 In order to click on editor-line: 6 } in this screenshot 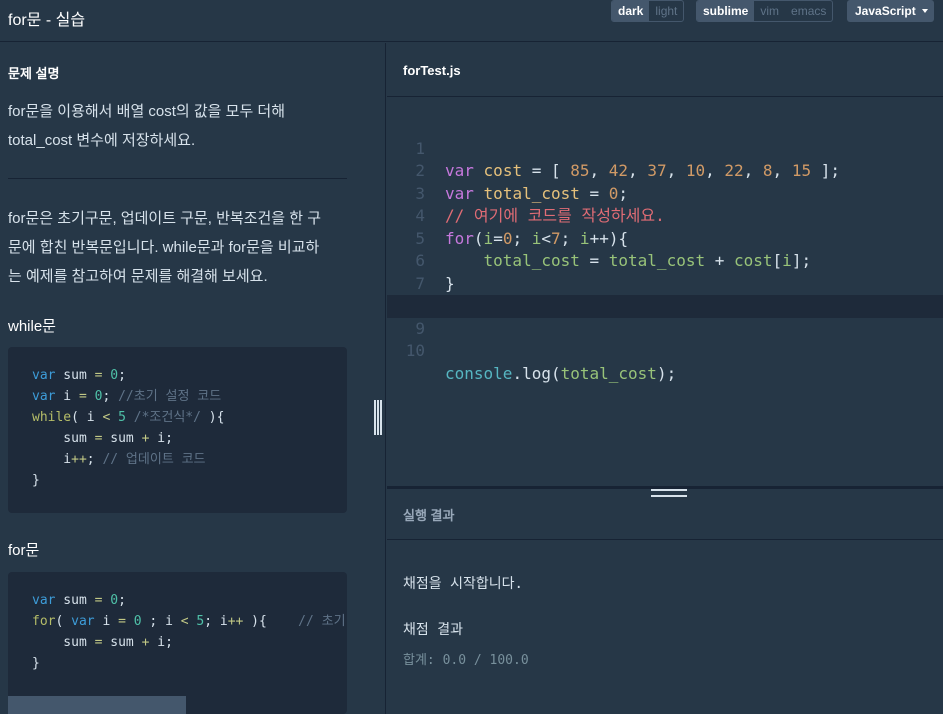, I will do `click(665, 260)`.